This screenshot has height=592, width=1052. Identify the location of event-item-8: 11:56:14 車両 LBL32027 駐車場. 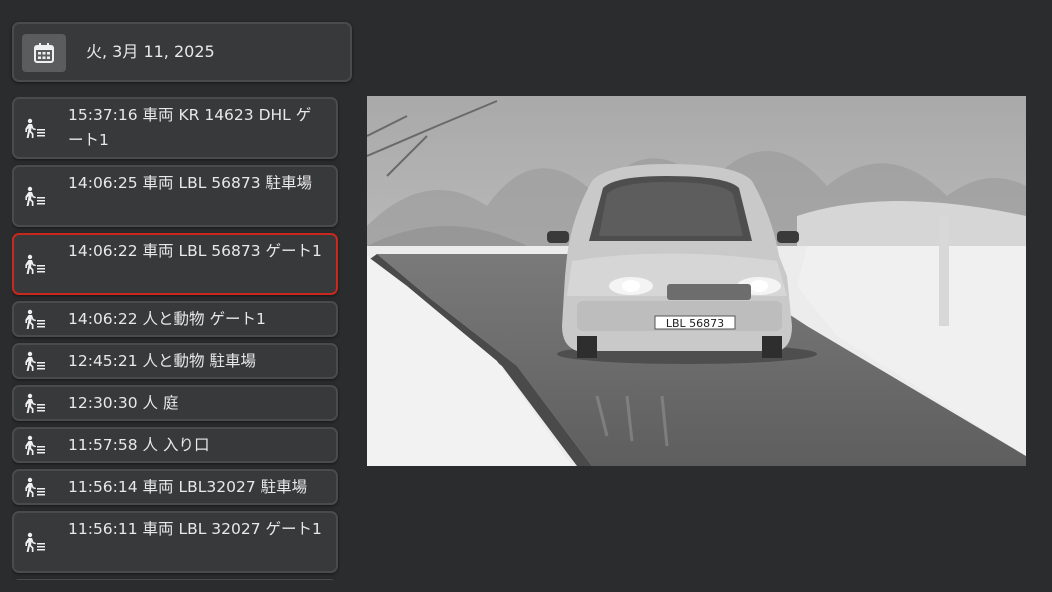
(175, 487).